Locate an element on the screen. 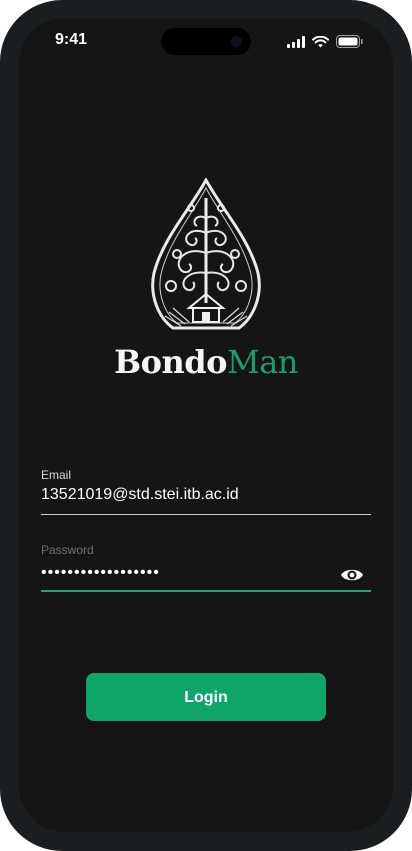  brand-title-part2: Man is located at coordinates (262, 362).